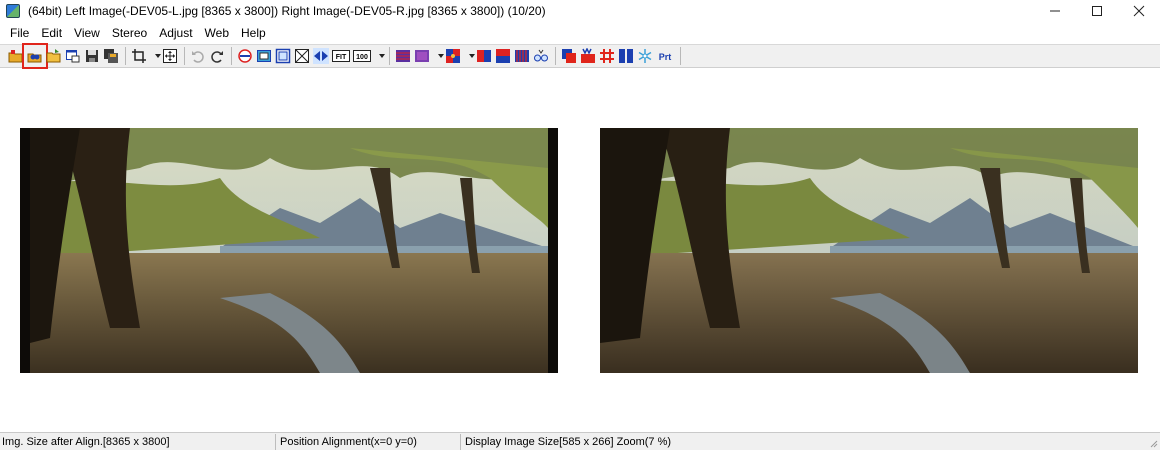 Image resolution: width=1160 pixels, height=450 pixels. Describe the element at coordinates (13, 11) in the screenshot. I see `app-icon` at that location.